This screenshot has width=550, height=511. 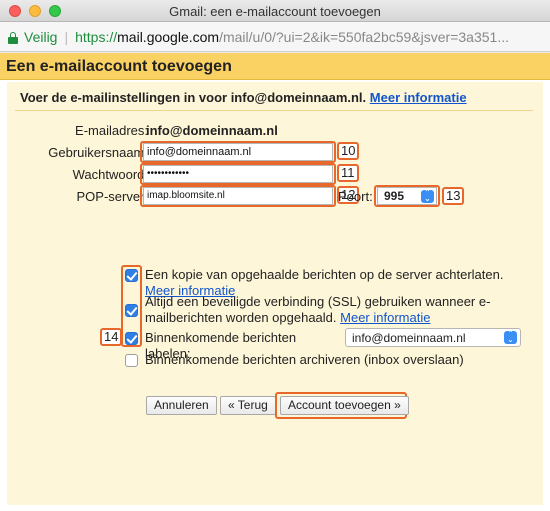 I want to click on ssl-more-info-link: Meer informatie, so click(x=385, y=317).